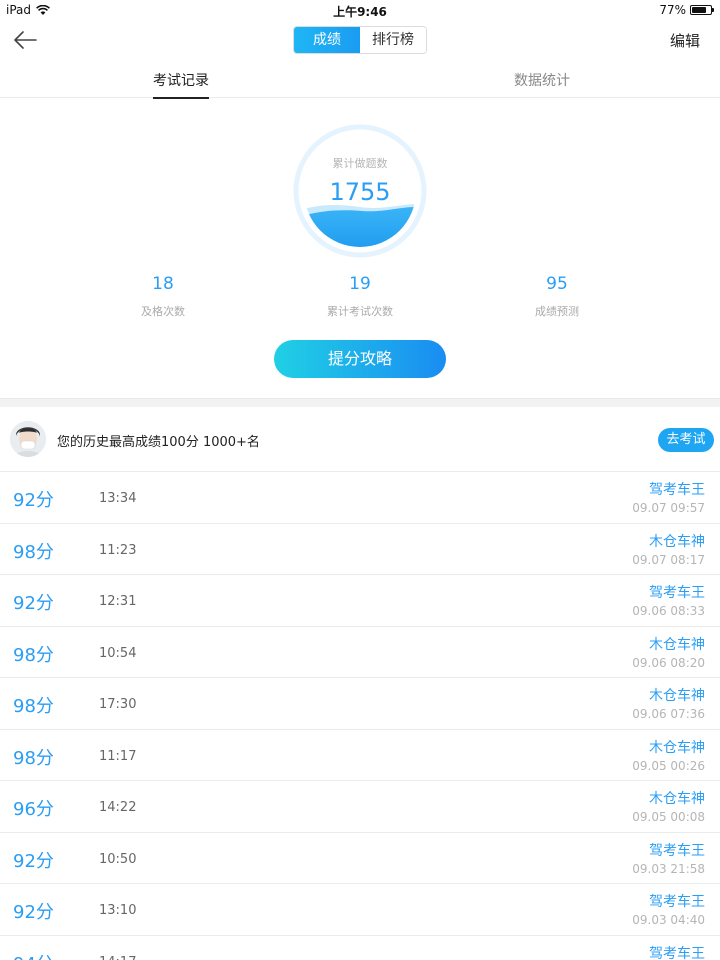 The height and width of the screenshot is (960, 720). Describe the element at coordinates (360, 163) in the screenshot. I see `gauge-label: 累计做题数` at that location.